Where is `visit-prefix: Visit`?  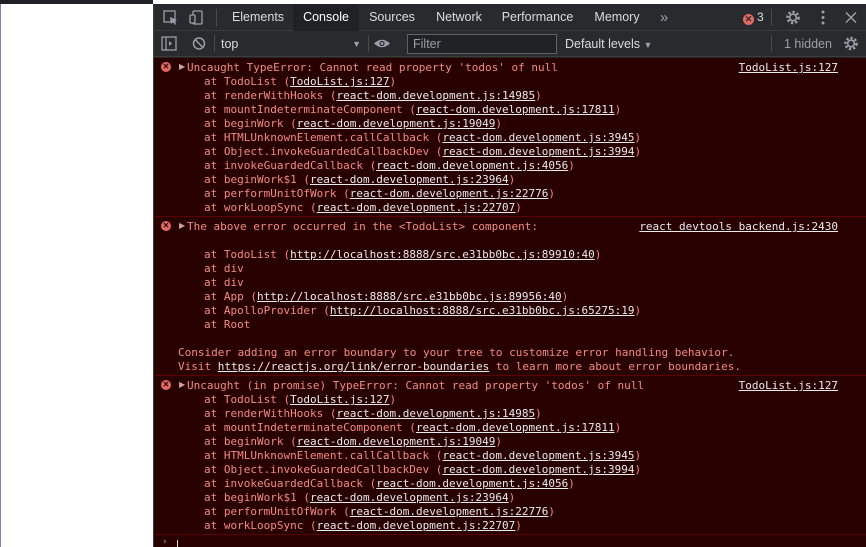 visit-prefix: Visit is located at coordinates (198, 366).